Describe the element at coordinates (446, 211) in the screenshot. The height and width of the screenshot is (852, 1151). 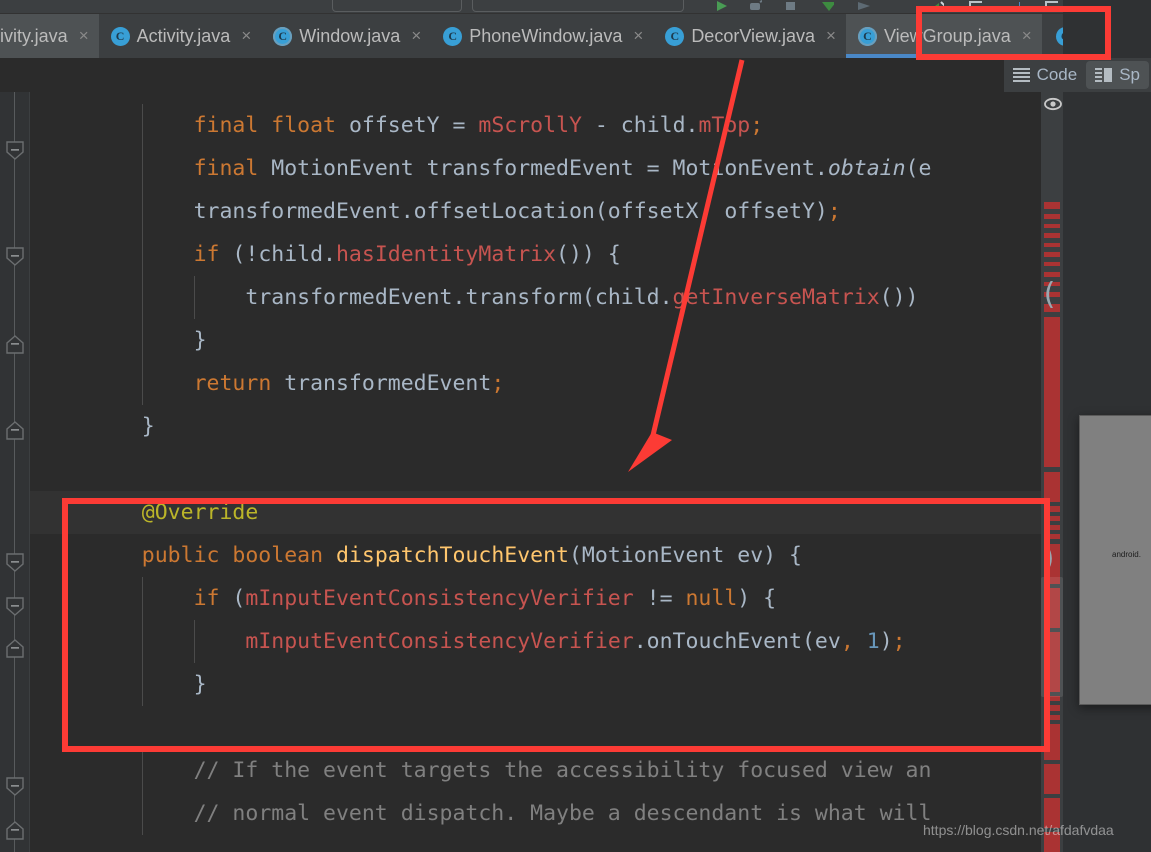
I see `code-token: transformedEvent.offsetLocation(offsetX` at that location.